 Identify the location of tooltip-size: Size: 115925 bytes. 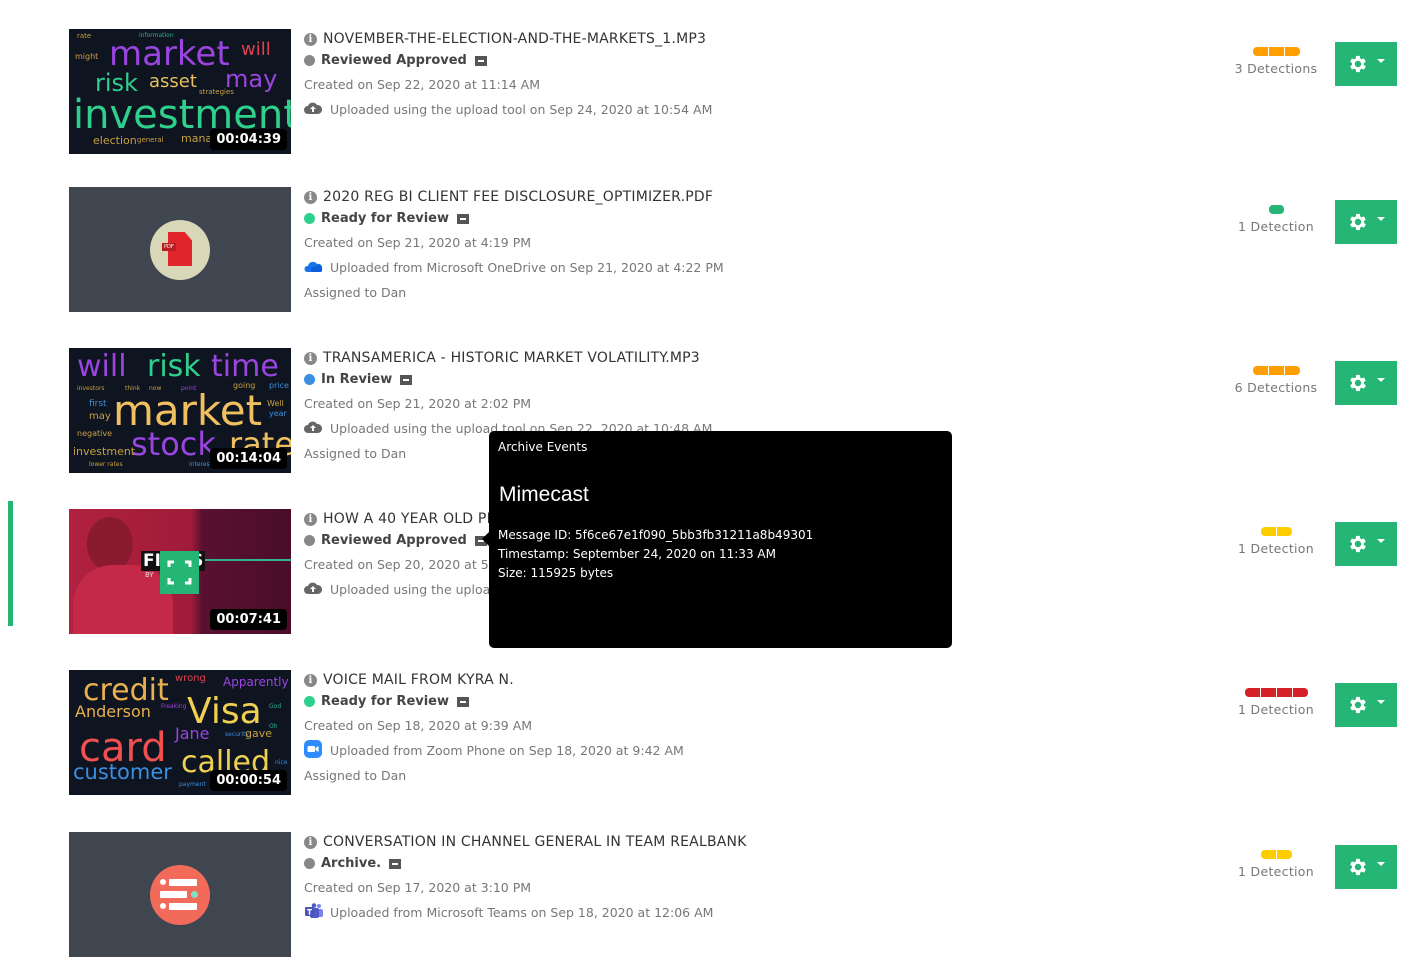
(556, 573).